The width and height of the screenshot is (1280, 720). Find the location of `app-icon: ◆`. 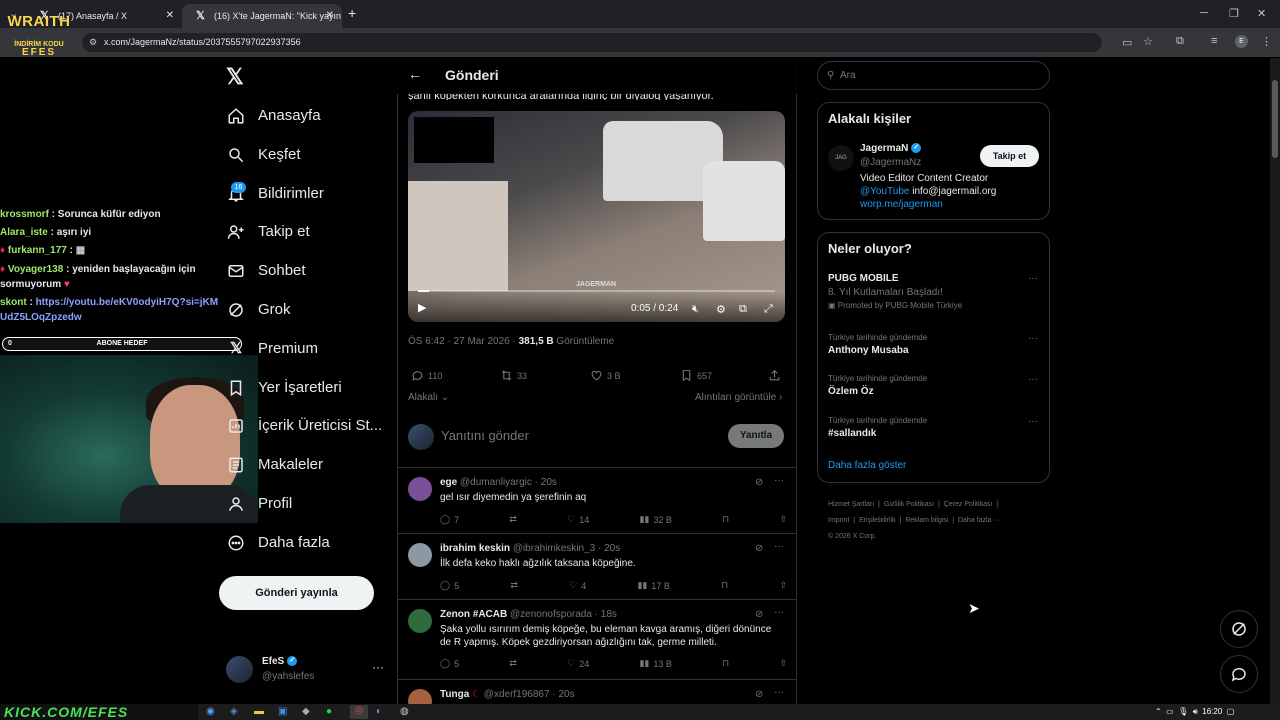

app-icon: ◆ is located at coordinates (306, 711).